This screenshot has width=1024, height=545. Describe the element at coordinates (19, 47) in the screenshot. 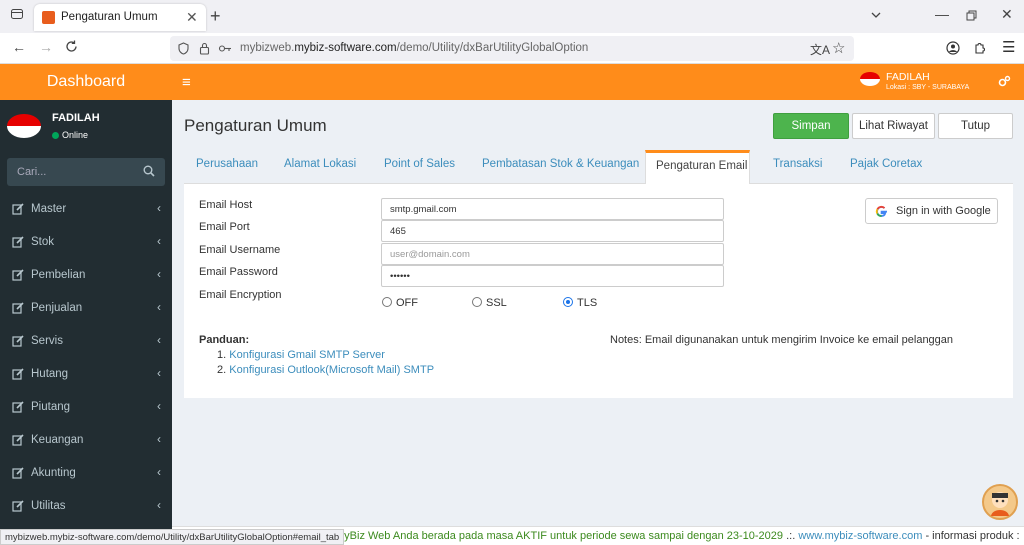

I see `back-icon: ←` at that location.